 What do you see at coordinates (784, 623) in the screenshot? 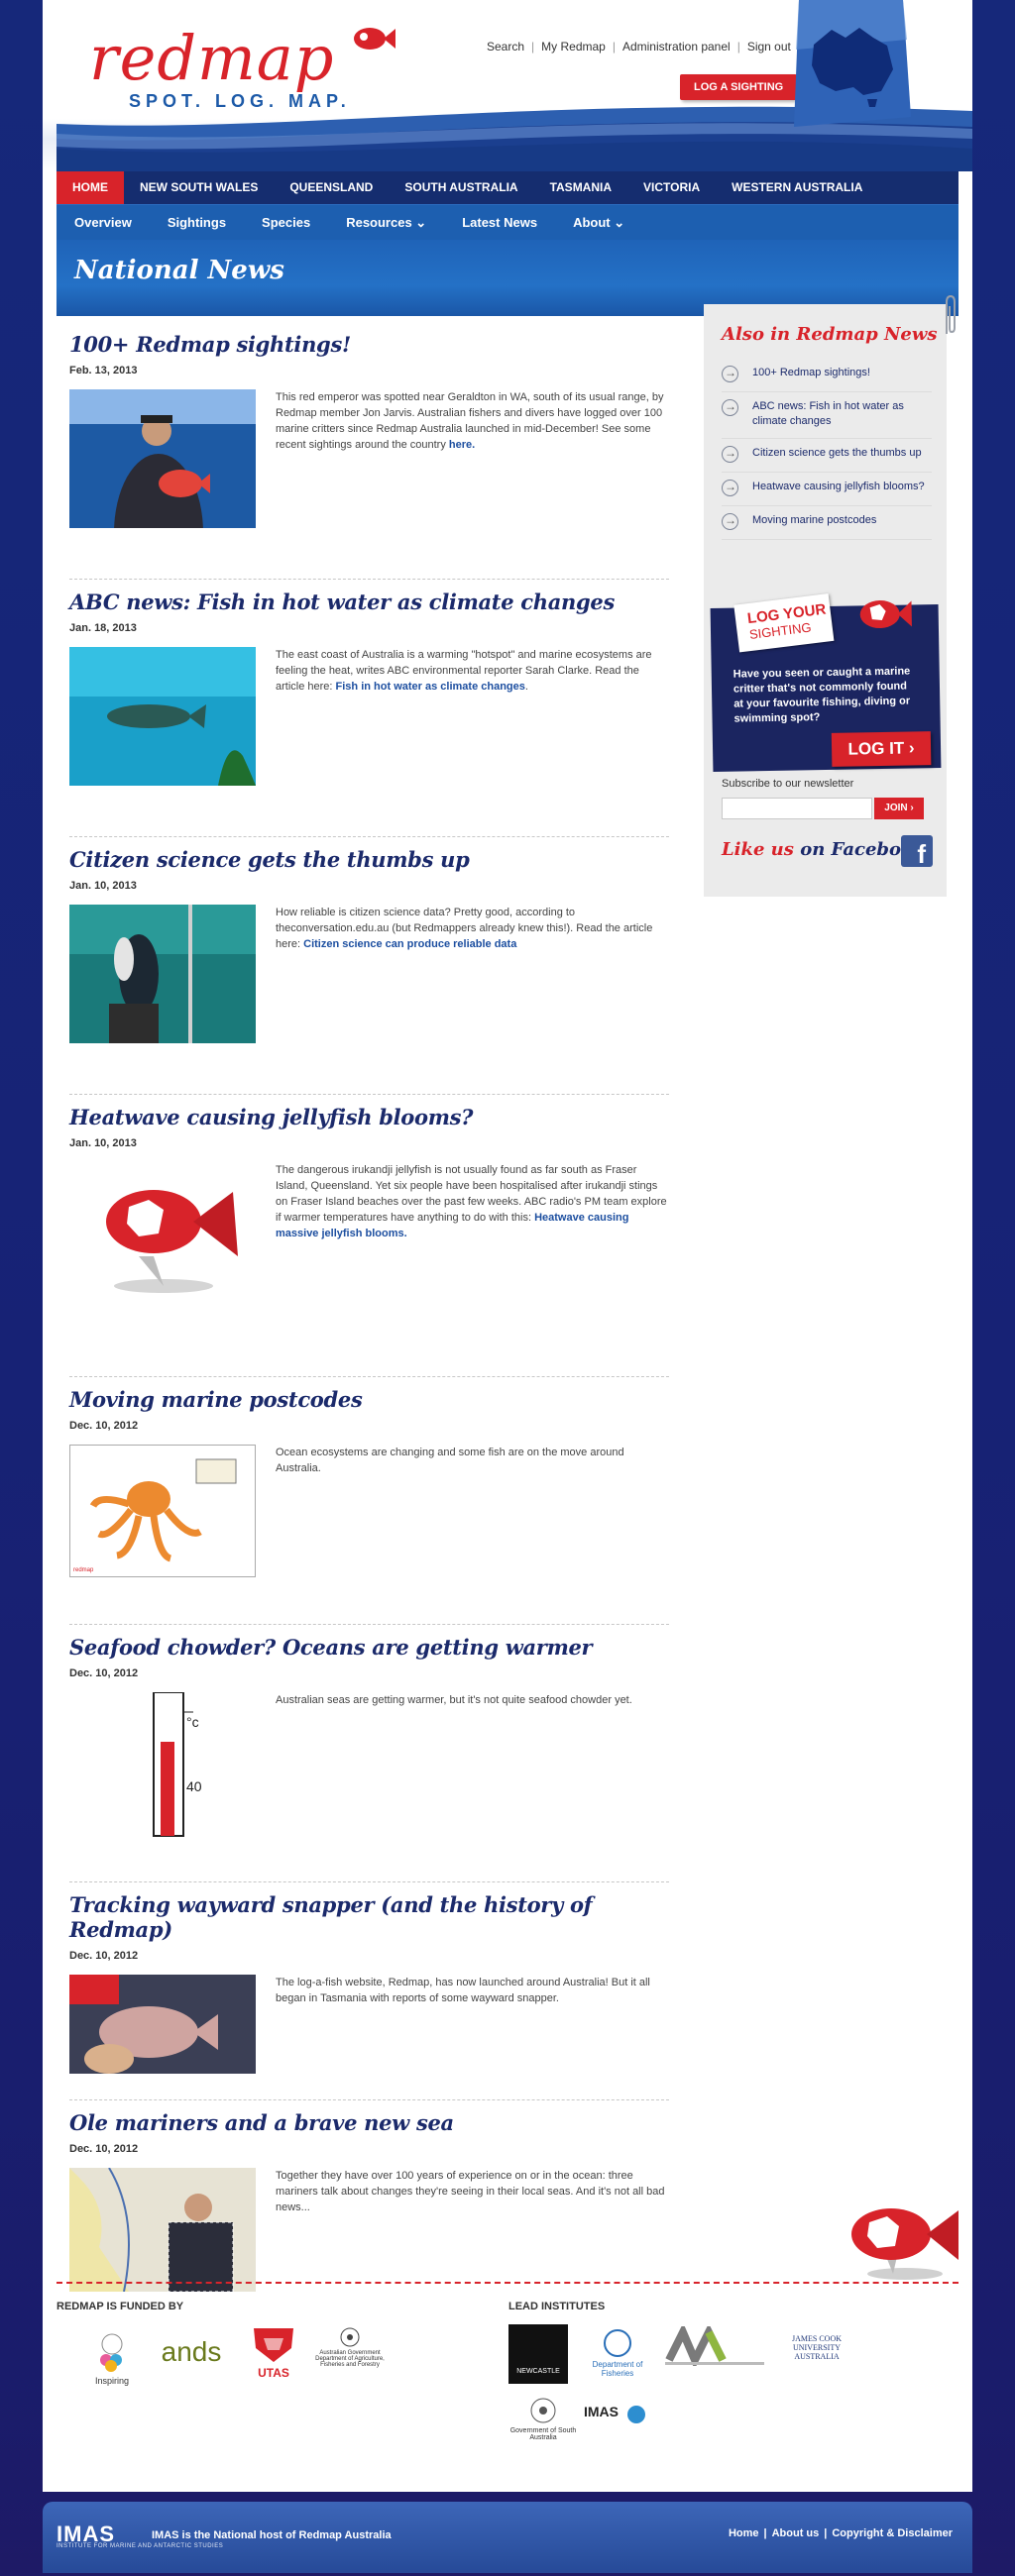
I see `log-your-sighting-card: LOG YOUR SIGHTING` at bounding box center [784, 623].